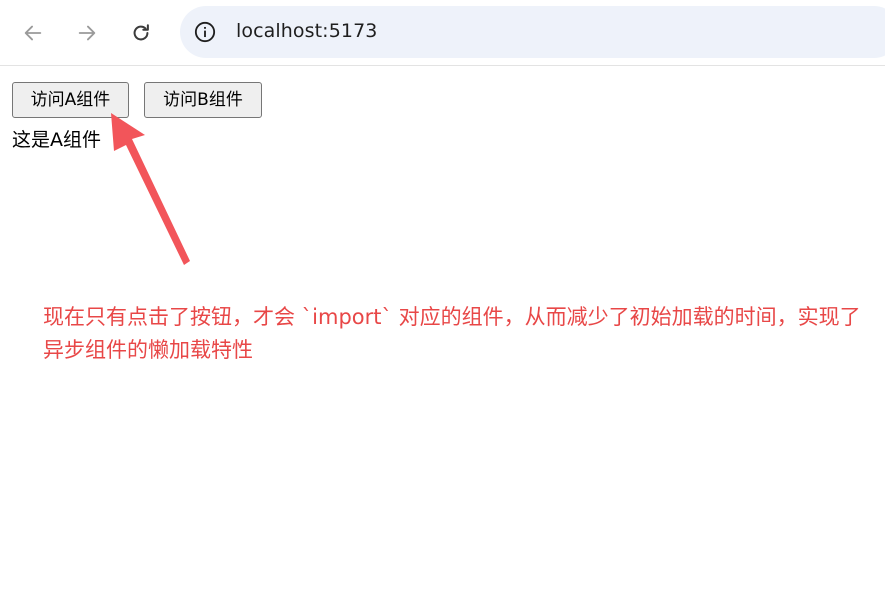 The width and height of the screenshot is (885, 615). I want to click on reload-button, so click(141, 33).